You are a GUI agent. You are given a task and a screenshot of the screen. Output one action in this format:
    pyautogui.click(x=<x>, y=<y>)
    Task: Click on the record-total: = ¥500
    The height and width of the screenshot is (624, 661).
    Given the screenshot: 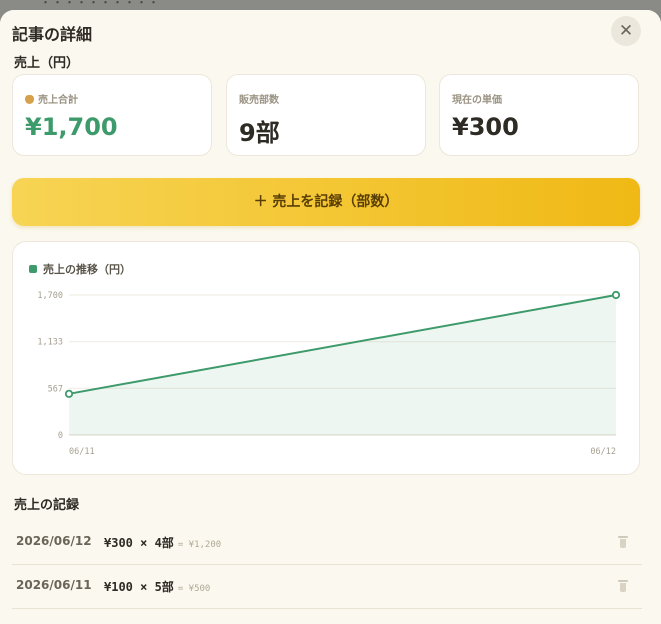 What is the action you would take?
    pyautogui.click(x=194, y=589)
    